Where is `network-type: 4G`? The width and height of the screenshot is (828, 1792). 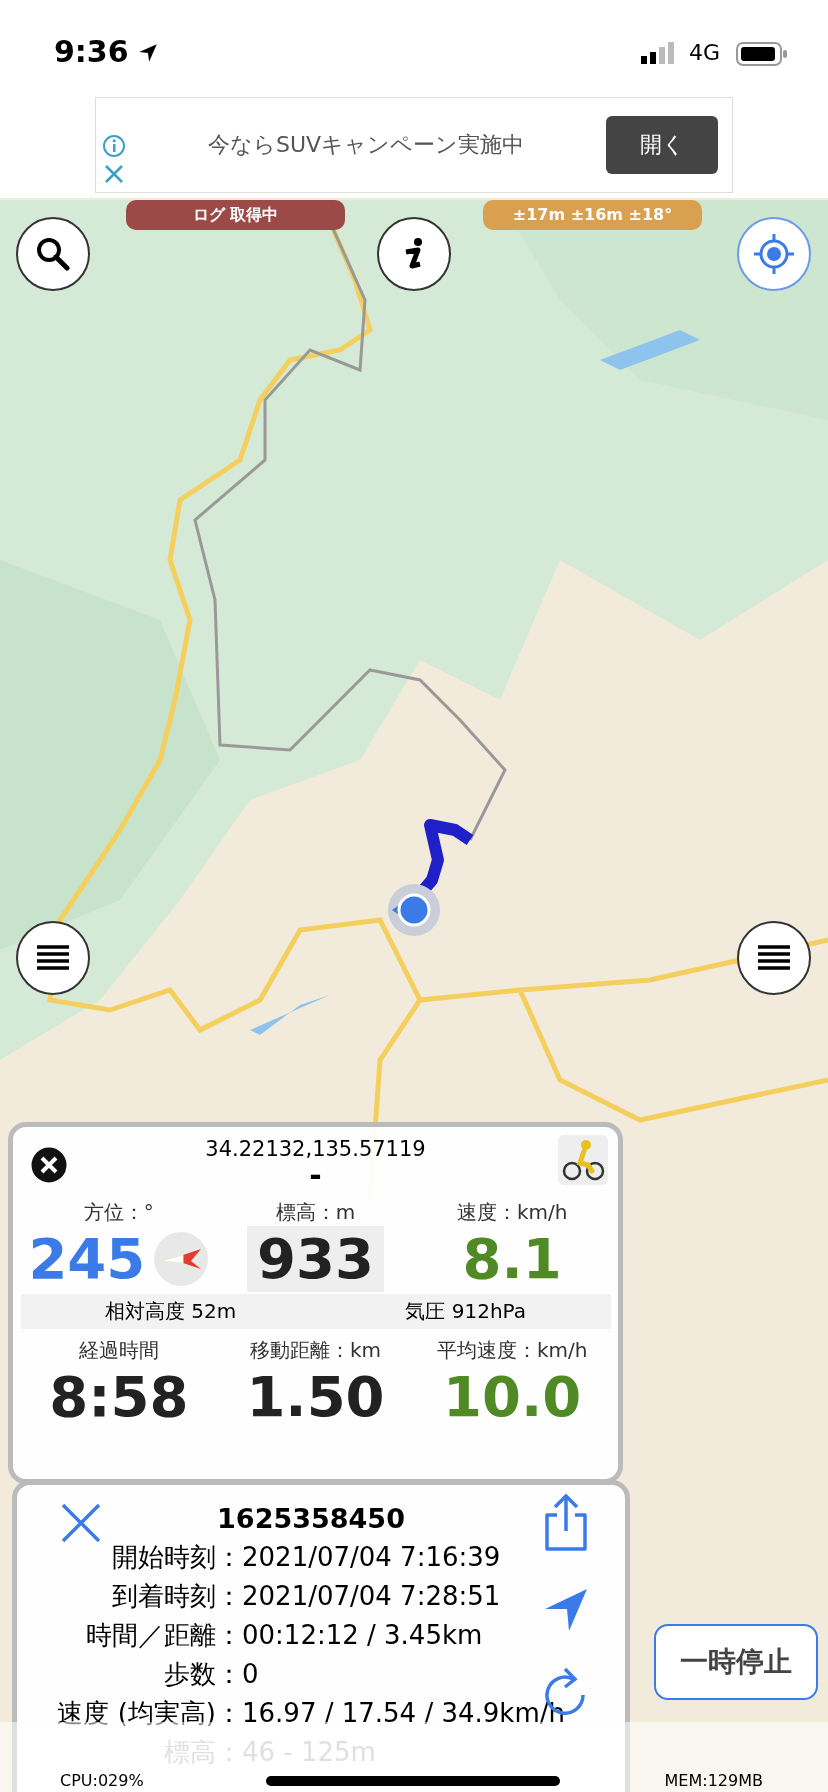
network-type: 4G is located at coordinates (704, 52).